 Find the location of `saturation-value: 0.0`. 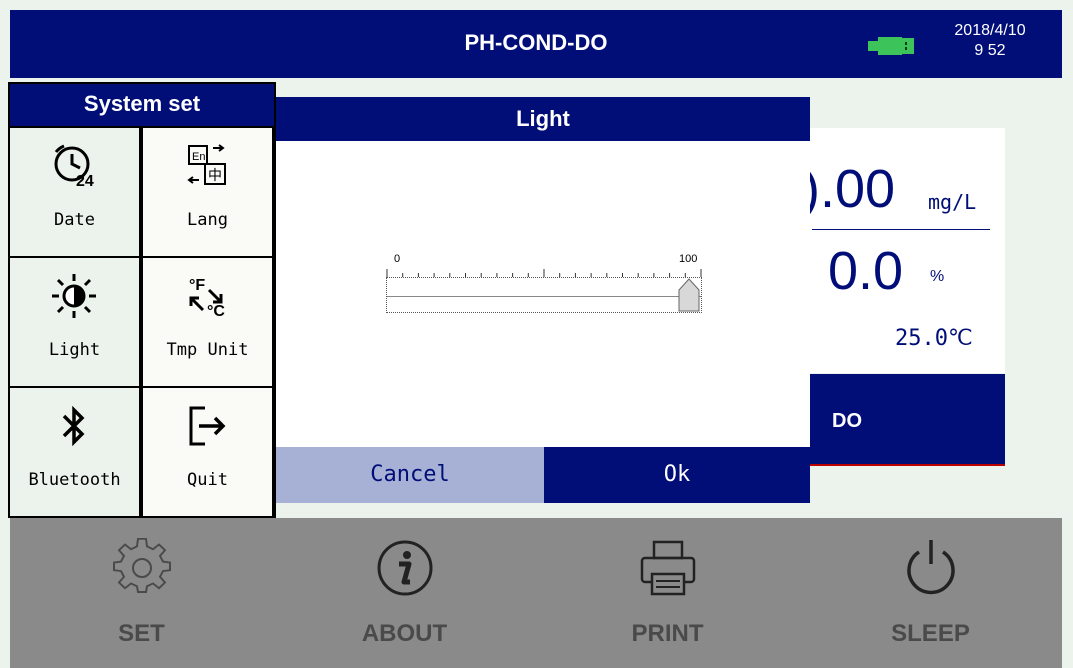

saturation-value: 0.0 is located at coordinates (866, 271).